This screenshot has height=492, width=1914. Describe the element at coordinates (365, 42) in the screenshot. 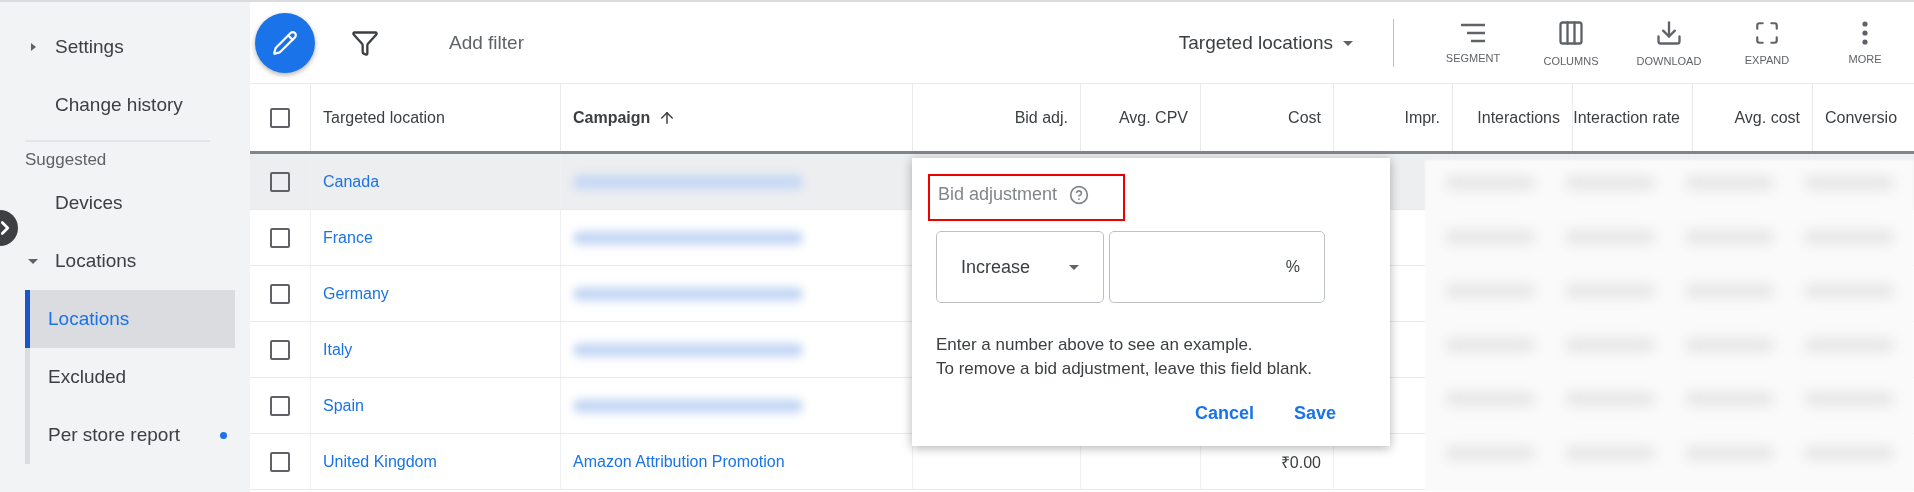

I see `filter-icon` at that location.